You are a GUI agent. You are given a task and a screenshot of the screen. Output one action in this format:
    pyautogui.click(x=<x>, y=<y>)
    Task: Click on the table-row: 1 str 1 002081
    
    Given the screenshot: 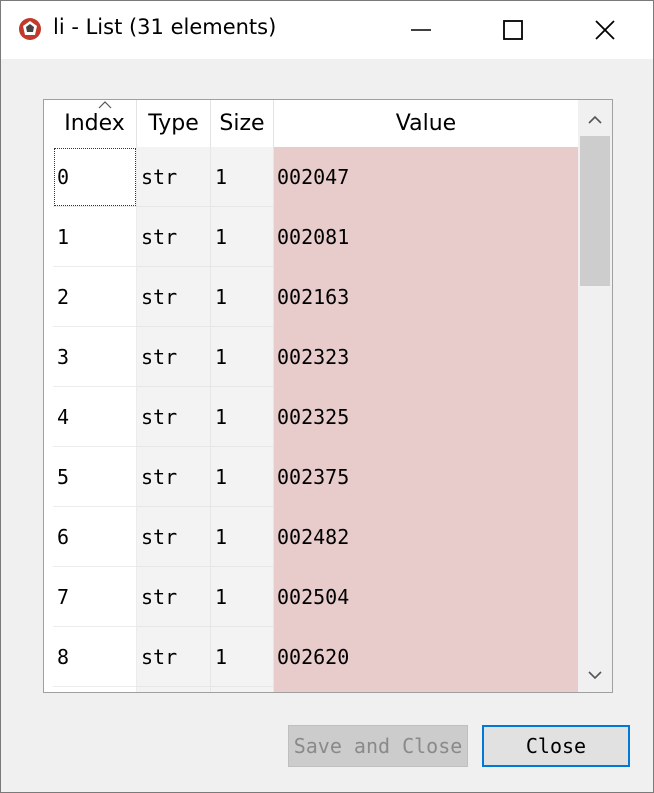 What is the action you would take?
    pyautogui.click(x=315, y=237)
    